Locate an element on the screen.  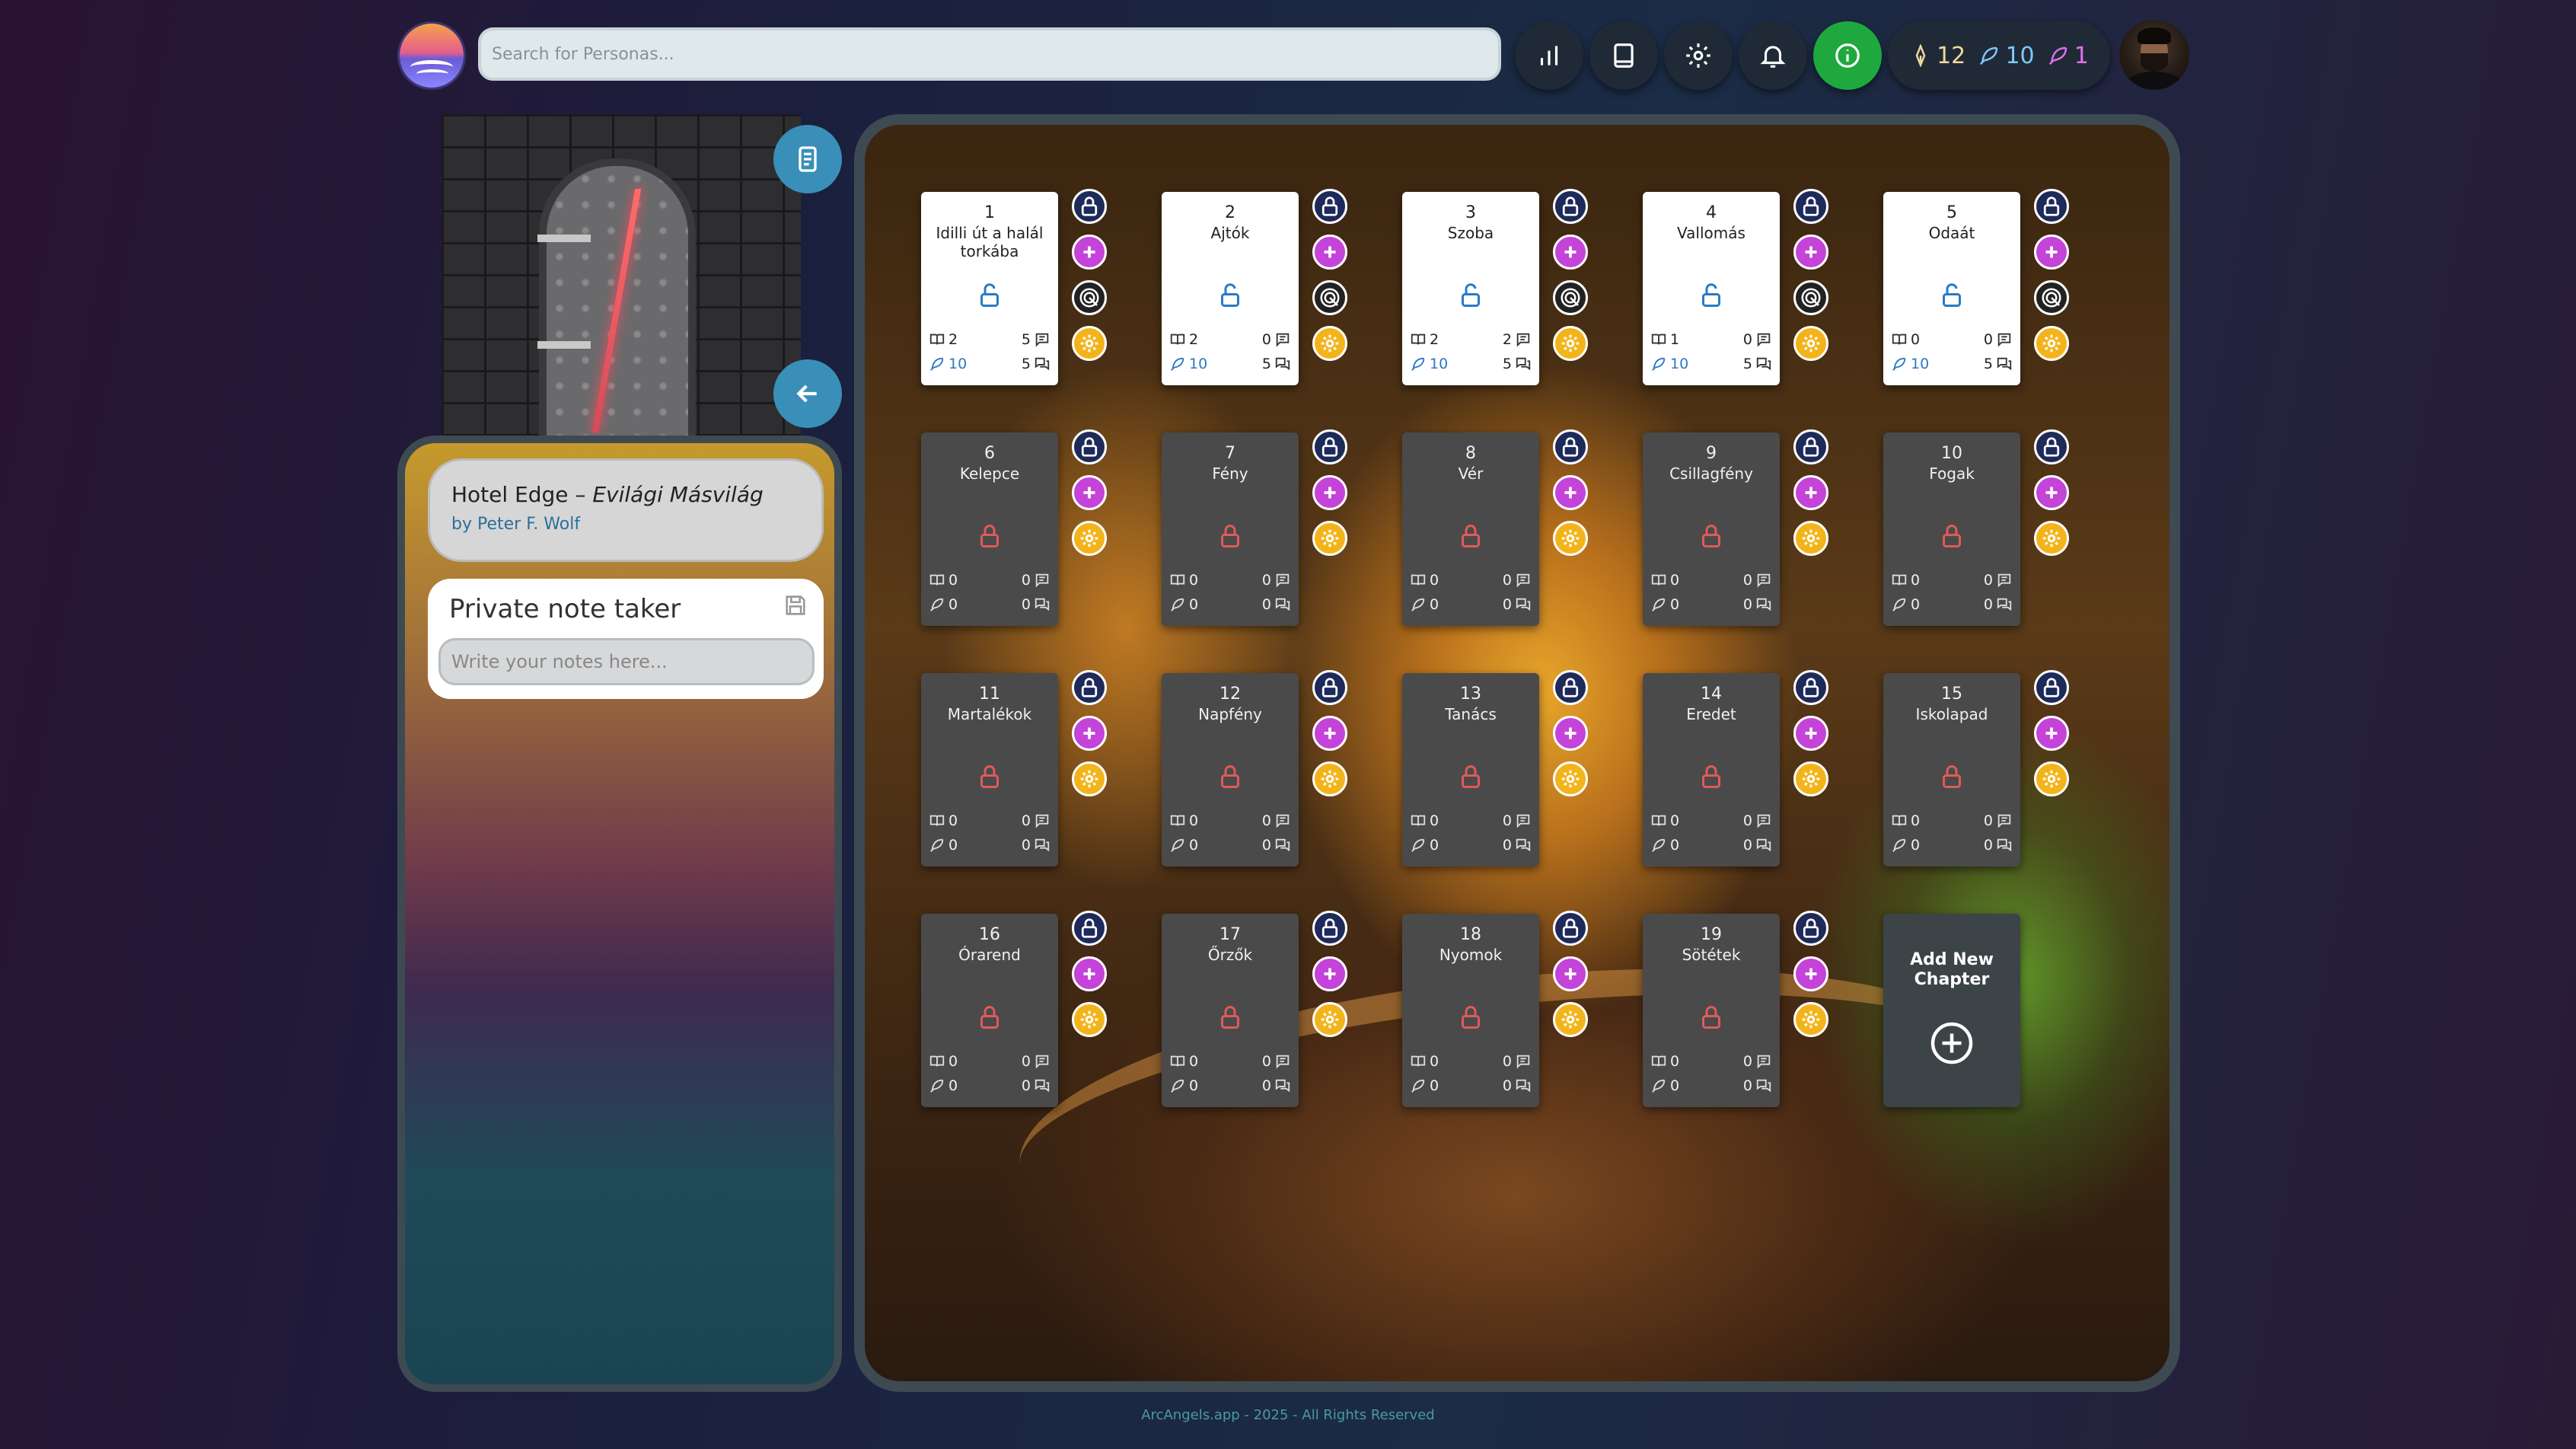
chapter-card: 15 Iskolapad 0 0 0 0 is located at coordinates (1951, 770).